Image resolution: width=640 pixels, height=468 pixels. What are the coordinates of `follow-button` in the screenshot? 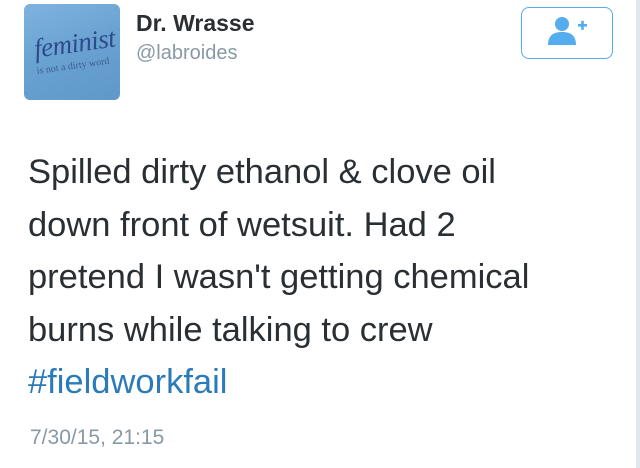 It's located at (567, 33).